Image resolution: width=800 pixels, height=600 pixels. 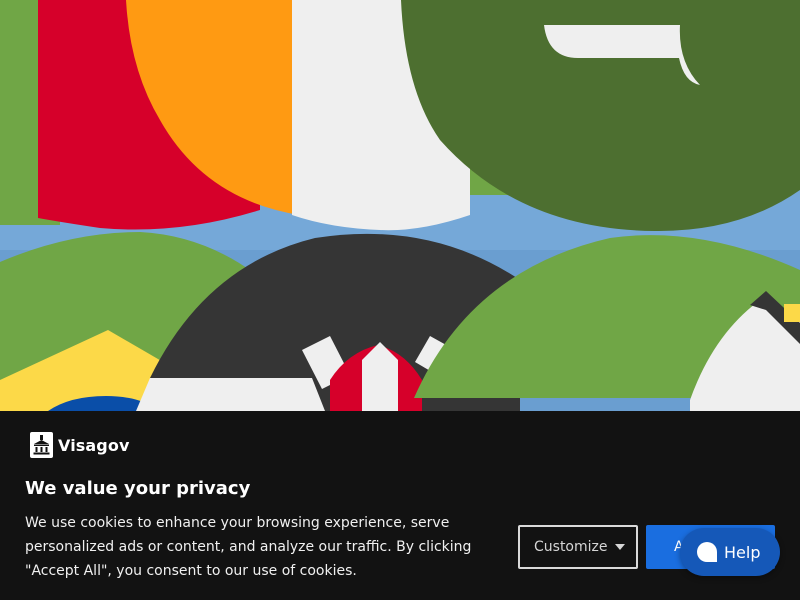 What do you see at coordinates (230, 394) in the screenshot?
I see `white-band` at bounding box center [230, 394].